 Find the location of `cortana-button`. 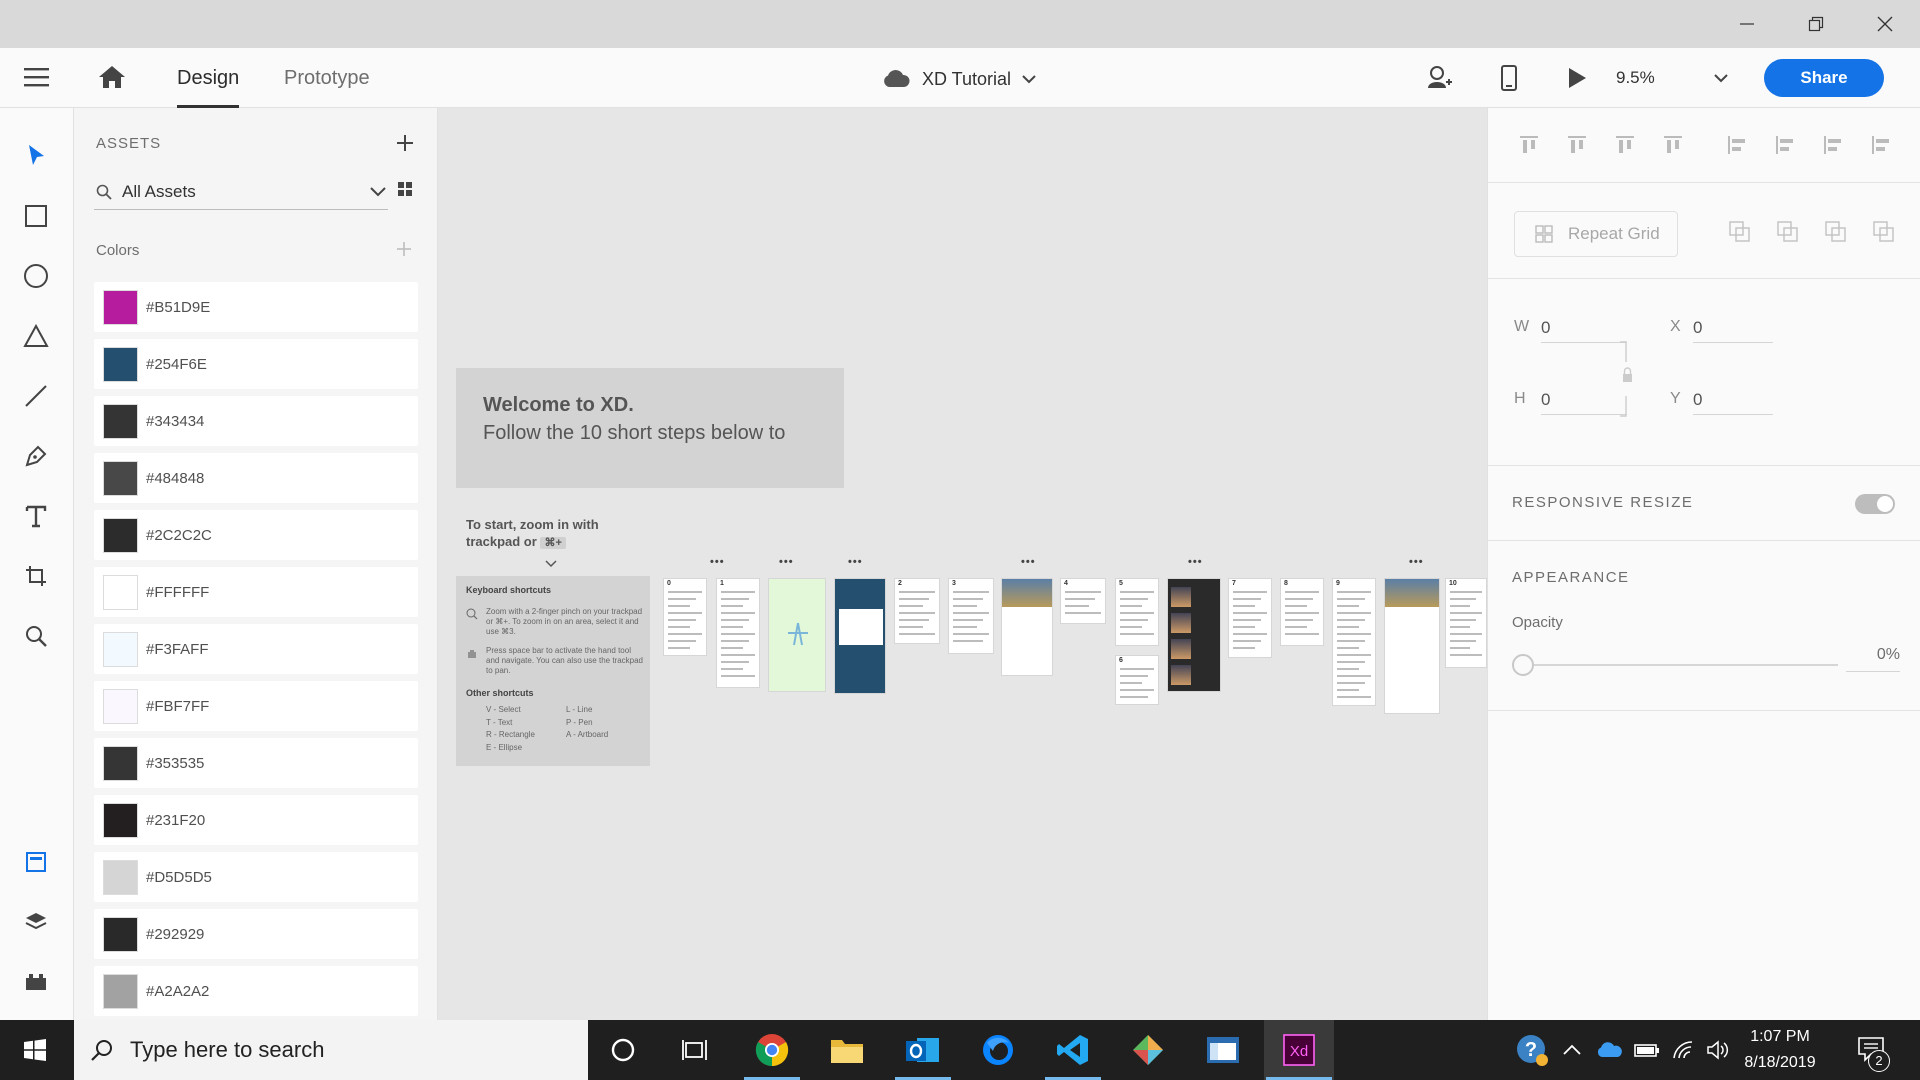

cortana-button is located at coordinates (623, 1050).